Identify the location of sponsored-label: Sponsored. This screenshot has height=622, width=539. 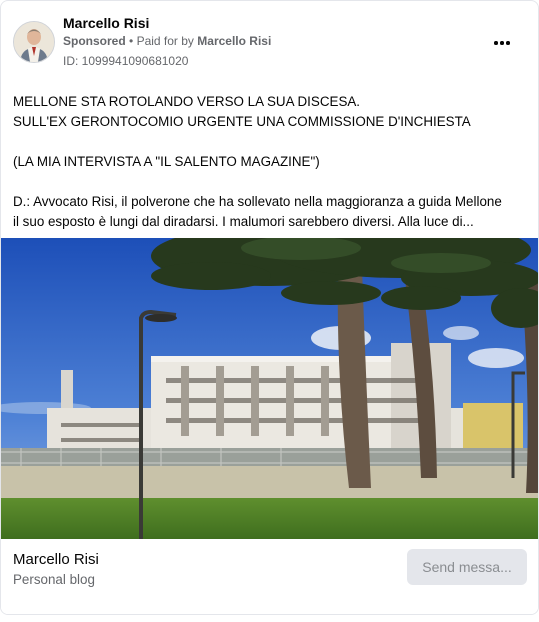
(94, 41).